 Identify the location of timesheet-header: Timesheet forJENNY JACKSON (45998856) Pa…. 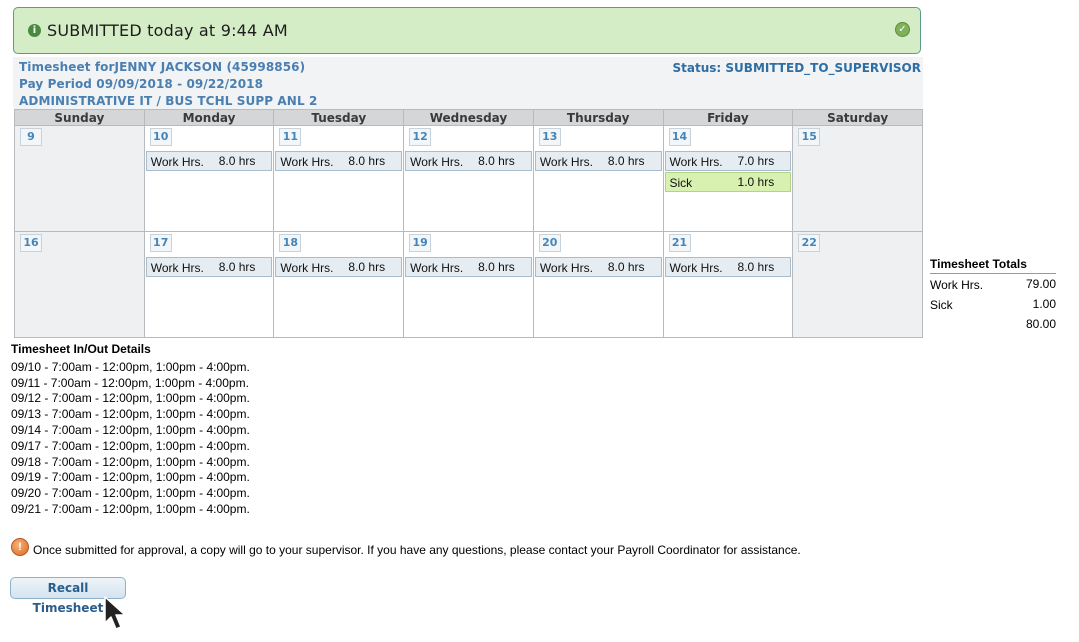
(468, 83).